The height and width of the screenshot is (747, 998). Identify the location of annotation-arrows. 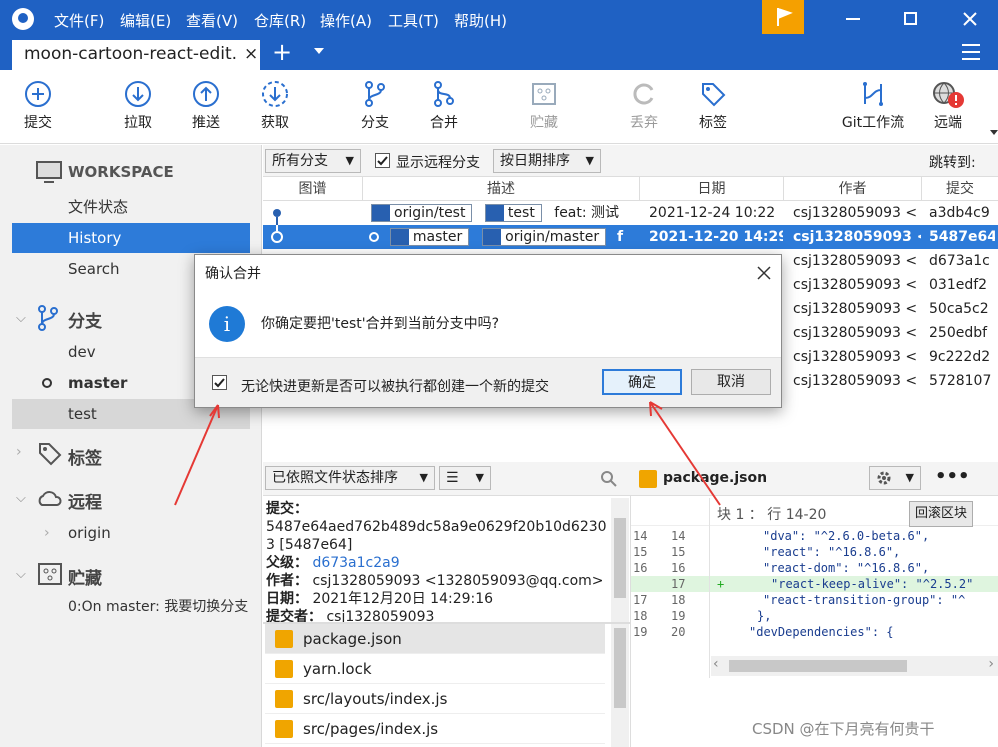
(447, 453).